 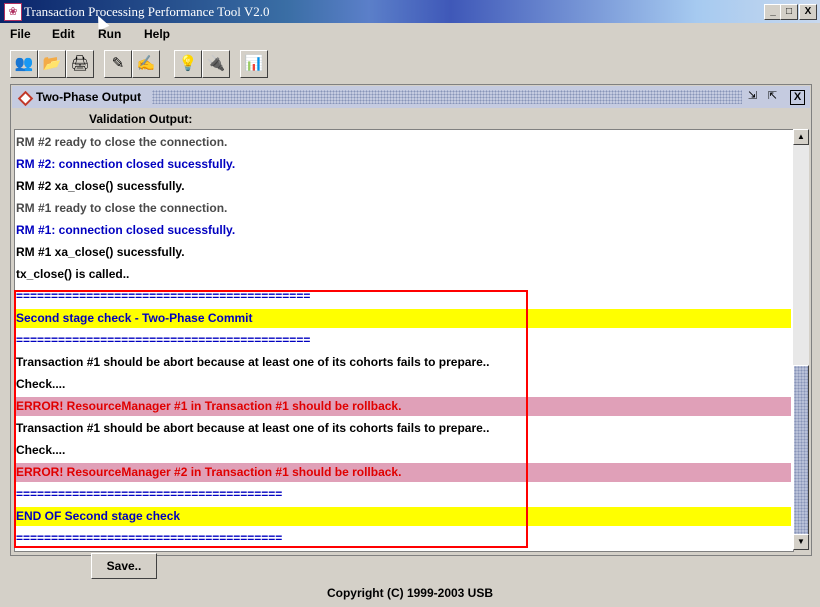 I want to click on output-line: END OF Second stage check, so click(x=403, y=516).